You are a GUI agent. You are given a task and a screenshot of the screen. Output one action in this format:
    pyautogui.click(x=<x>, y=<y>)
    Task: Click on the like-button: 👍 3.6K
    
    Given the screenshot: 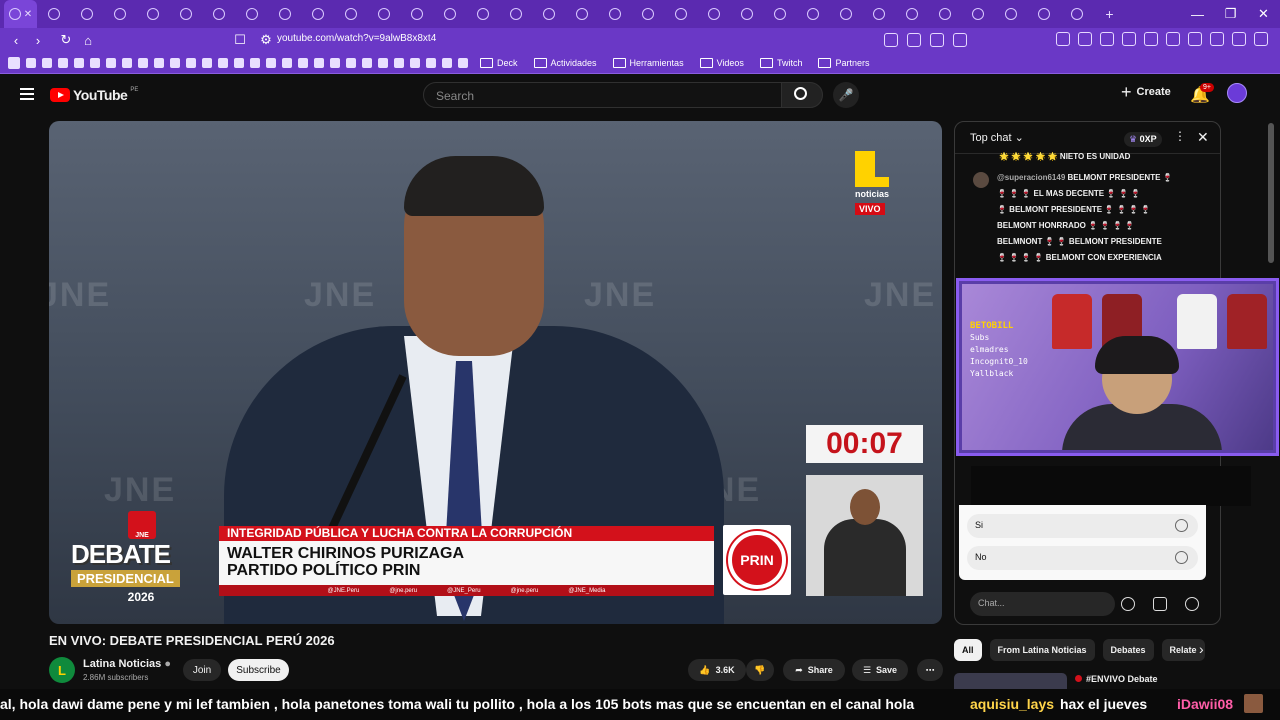 What is the action you would take?
    pyautogui.click(x=717, y=670)
    